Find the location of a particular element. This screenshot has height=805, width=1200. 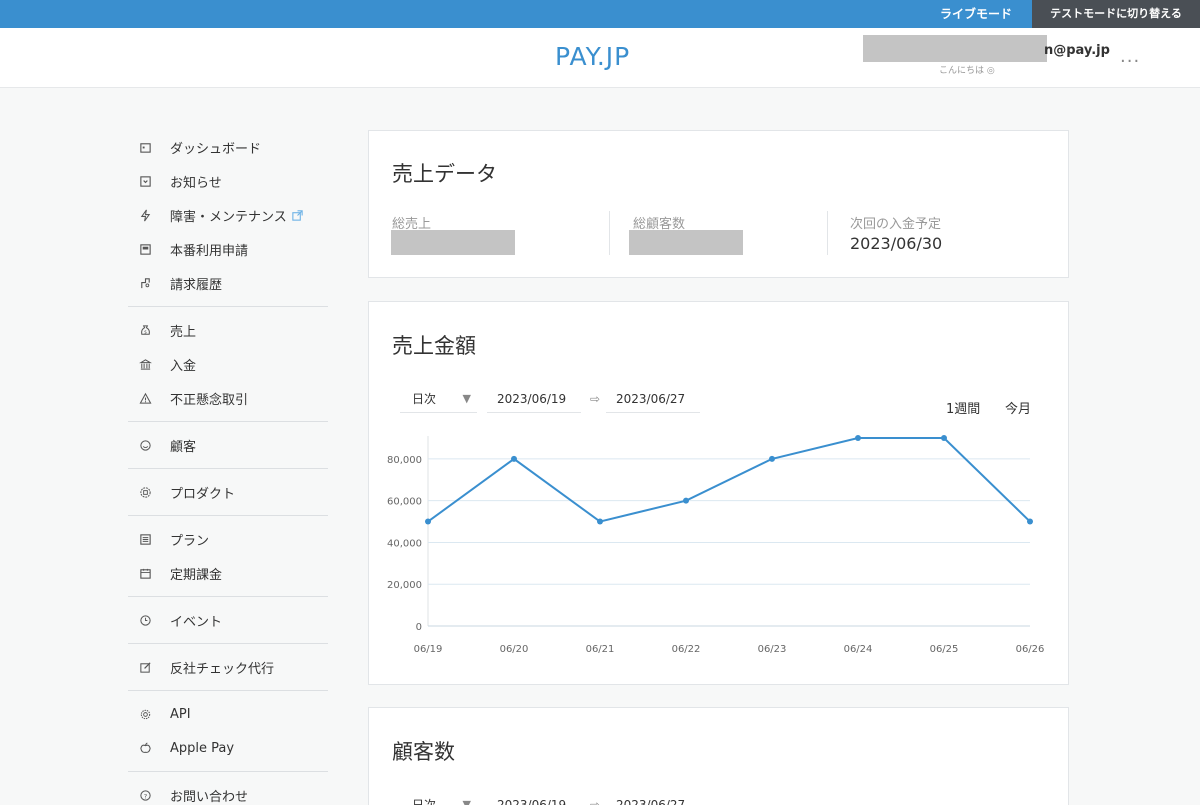

warning-icon is located at coordinates (145, 398).